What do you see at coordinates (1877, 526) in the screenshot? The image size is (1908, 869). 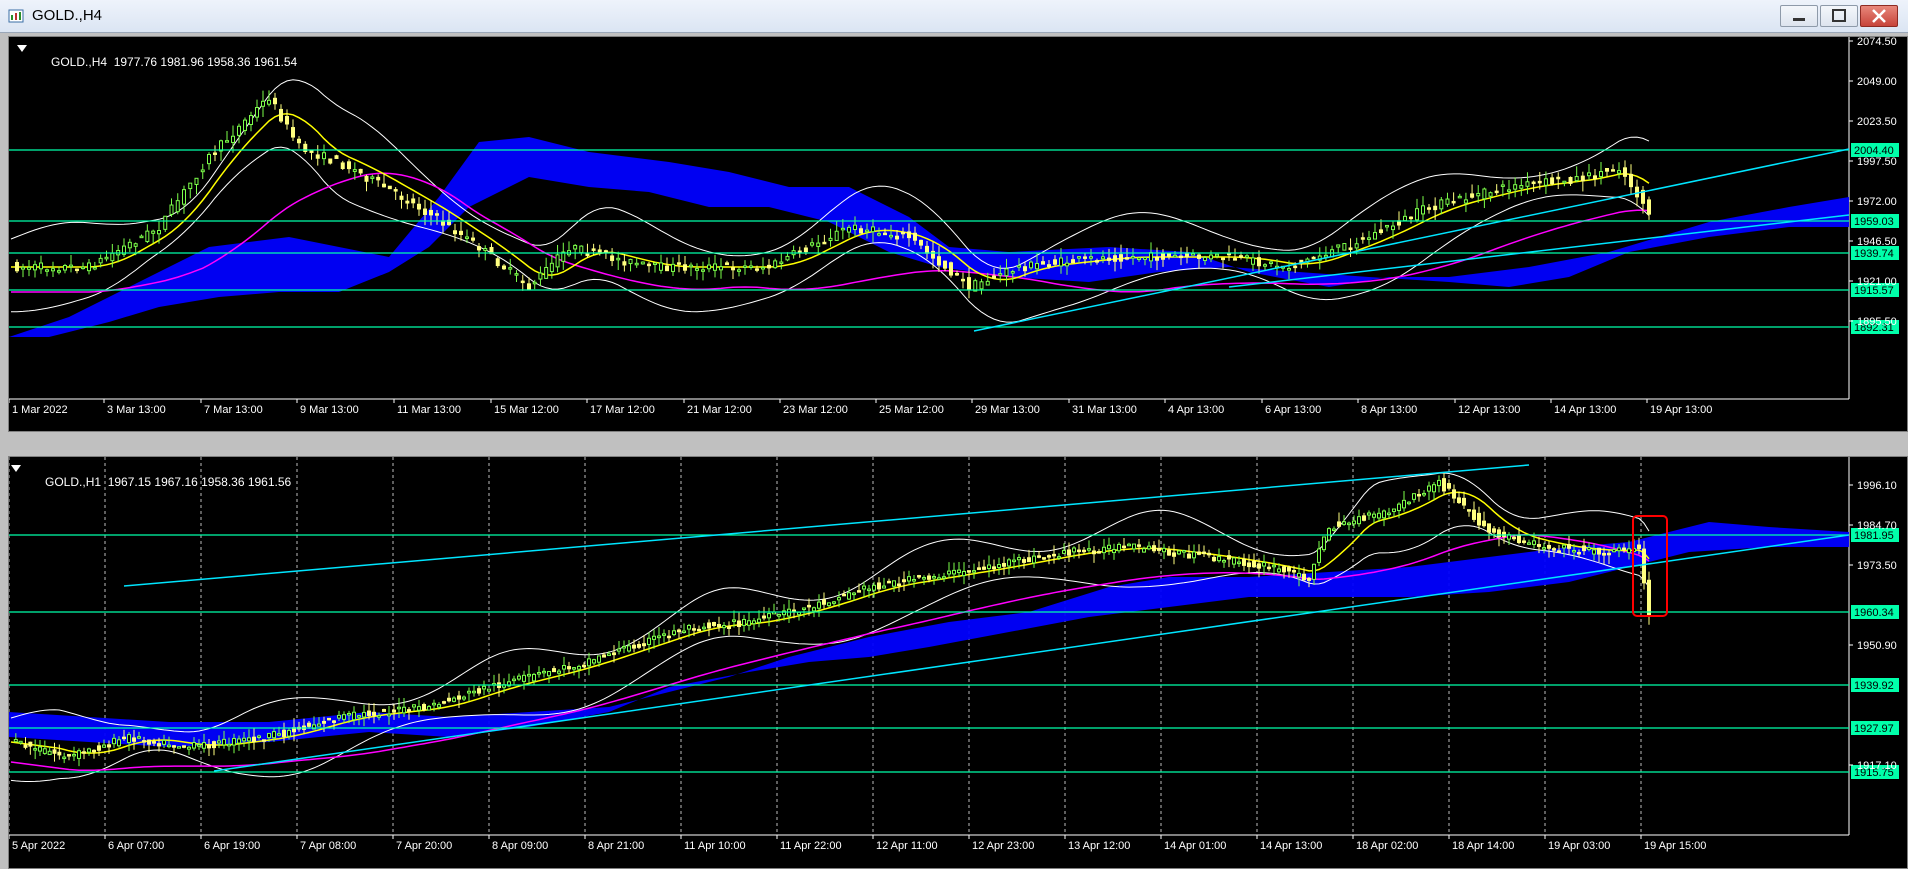 I see `price-tick-label: 1984.70` at bounding box center [1877, 526].